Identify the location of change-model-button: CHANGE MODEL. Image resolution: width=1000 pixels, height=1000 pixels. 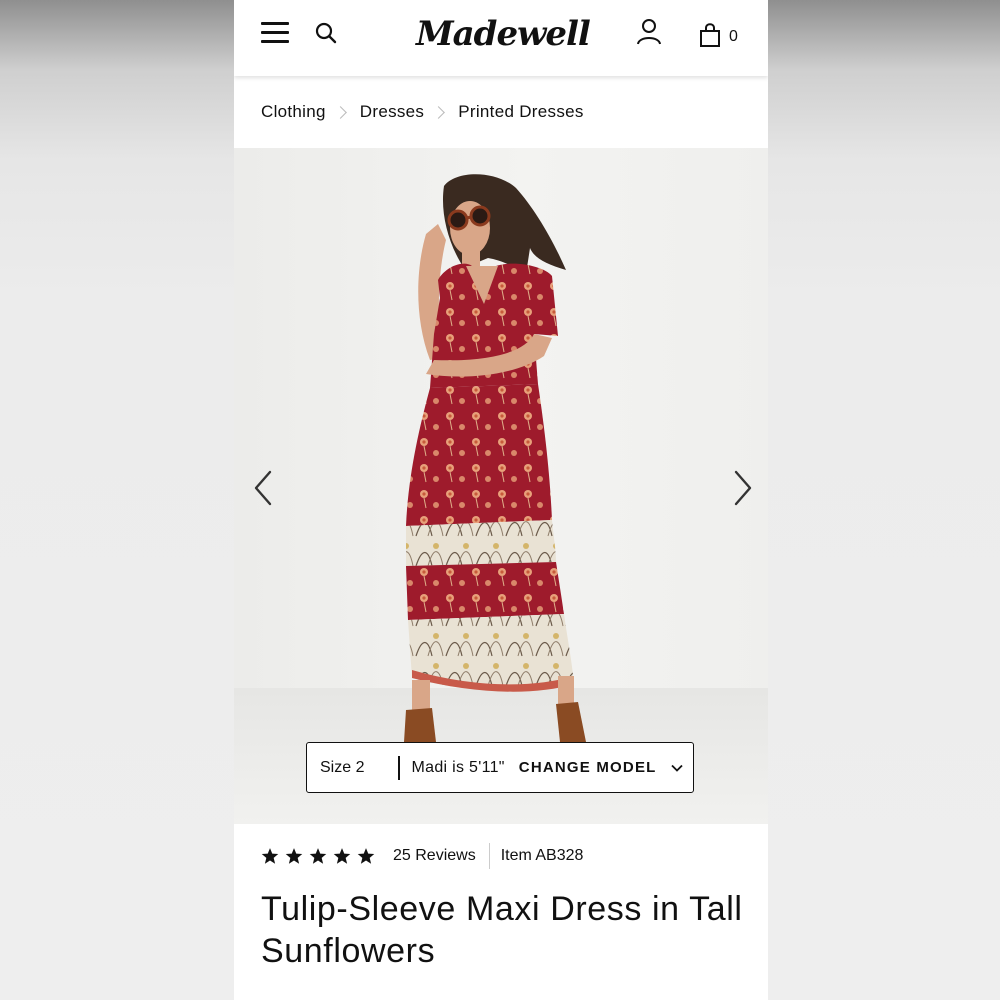
(588, 767).